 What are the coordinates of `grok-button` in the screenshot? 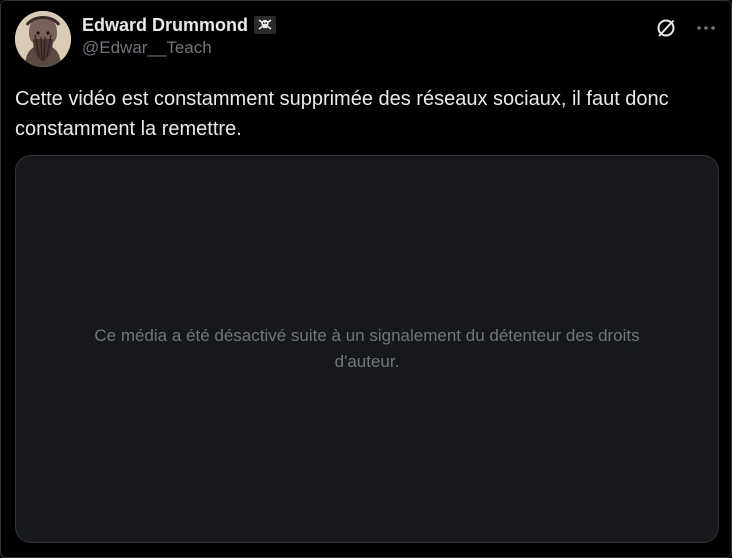 It's located at (666, 28).